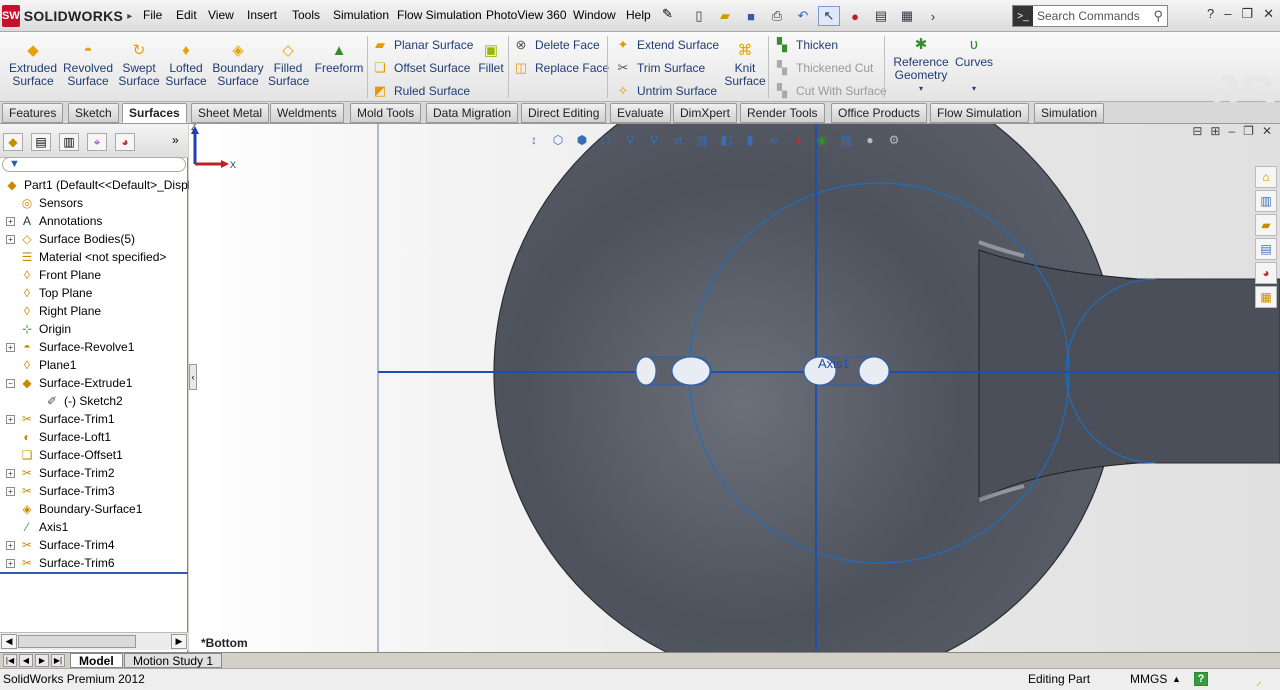  What do you see at coordinates (491, 58) in the screenshot?
I see `fillet-button: ▣ Fillet` at bounding box center [491, 58].